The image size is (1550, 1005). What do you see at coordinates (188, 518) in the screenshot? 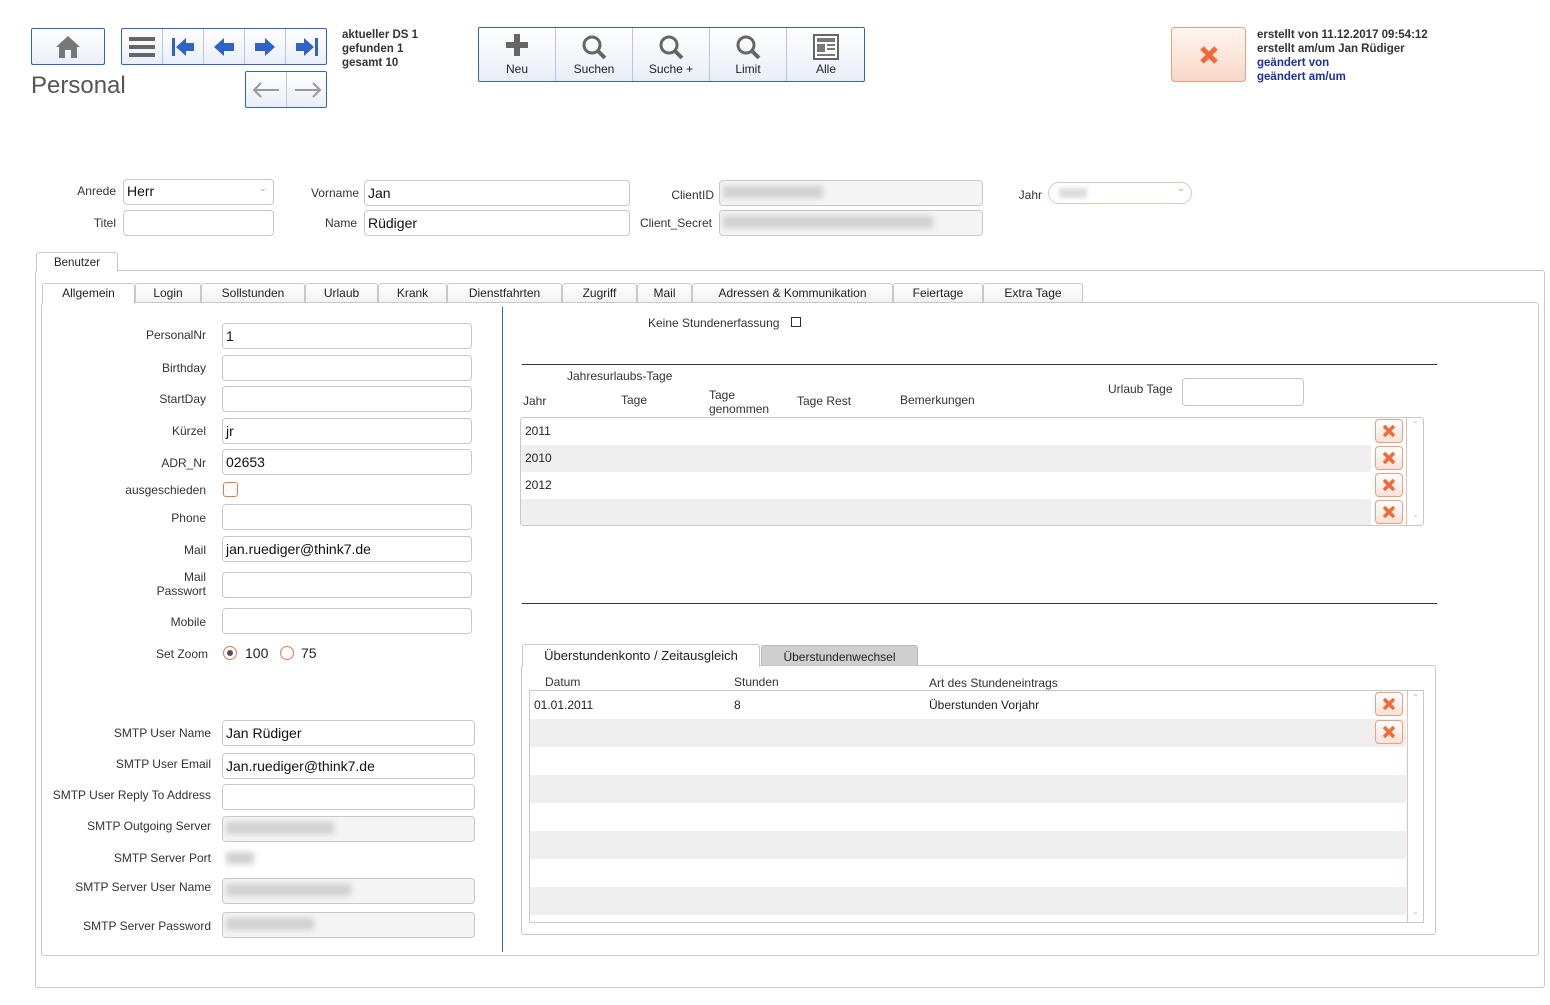
I see `phone-label: Phone` at bounding box center [188, 518].